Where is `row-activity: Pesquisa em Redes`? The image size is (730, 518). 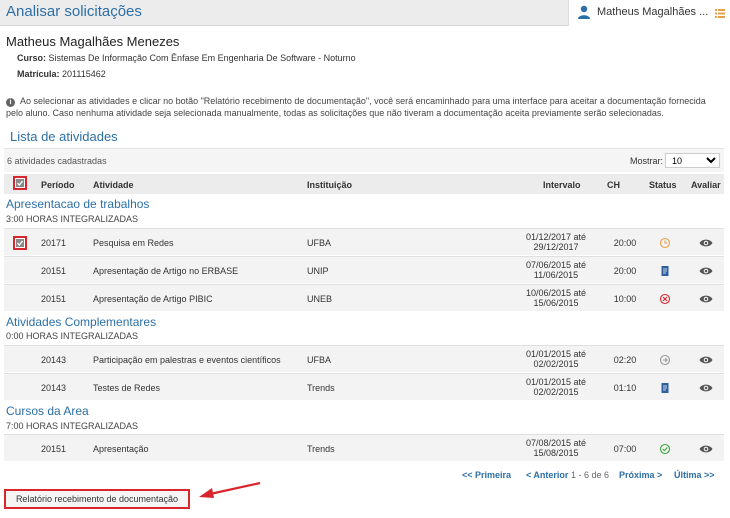 row-activity: Pesquisa em Redes is located at coordinates (133, 243).